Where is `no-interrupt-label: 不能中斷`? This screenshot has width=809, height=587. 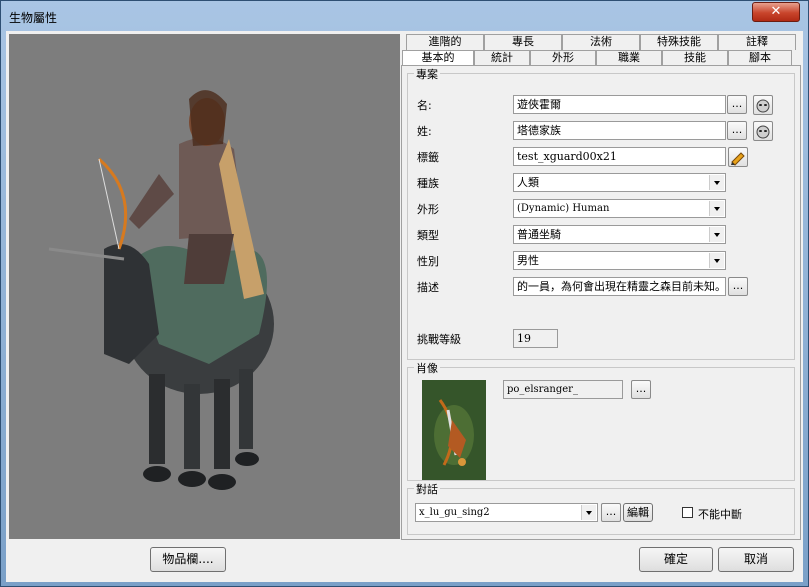
no-interrupt-label: 不能中斷 is located at coordinates (720, 514).